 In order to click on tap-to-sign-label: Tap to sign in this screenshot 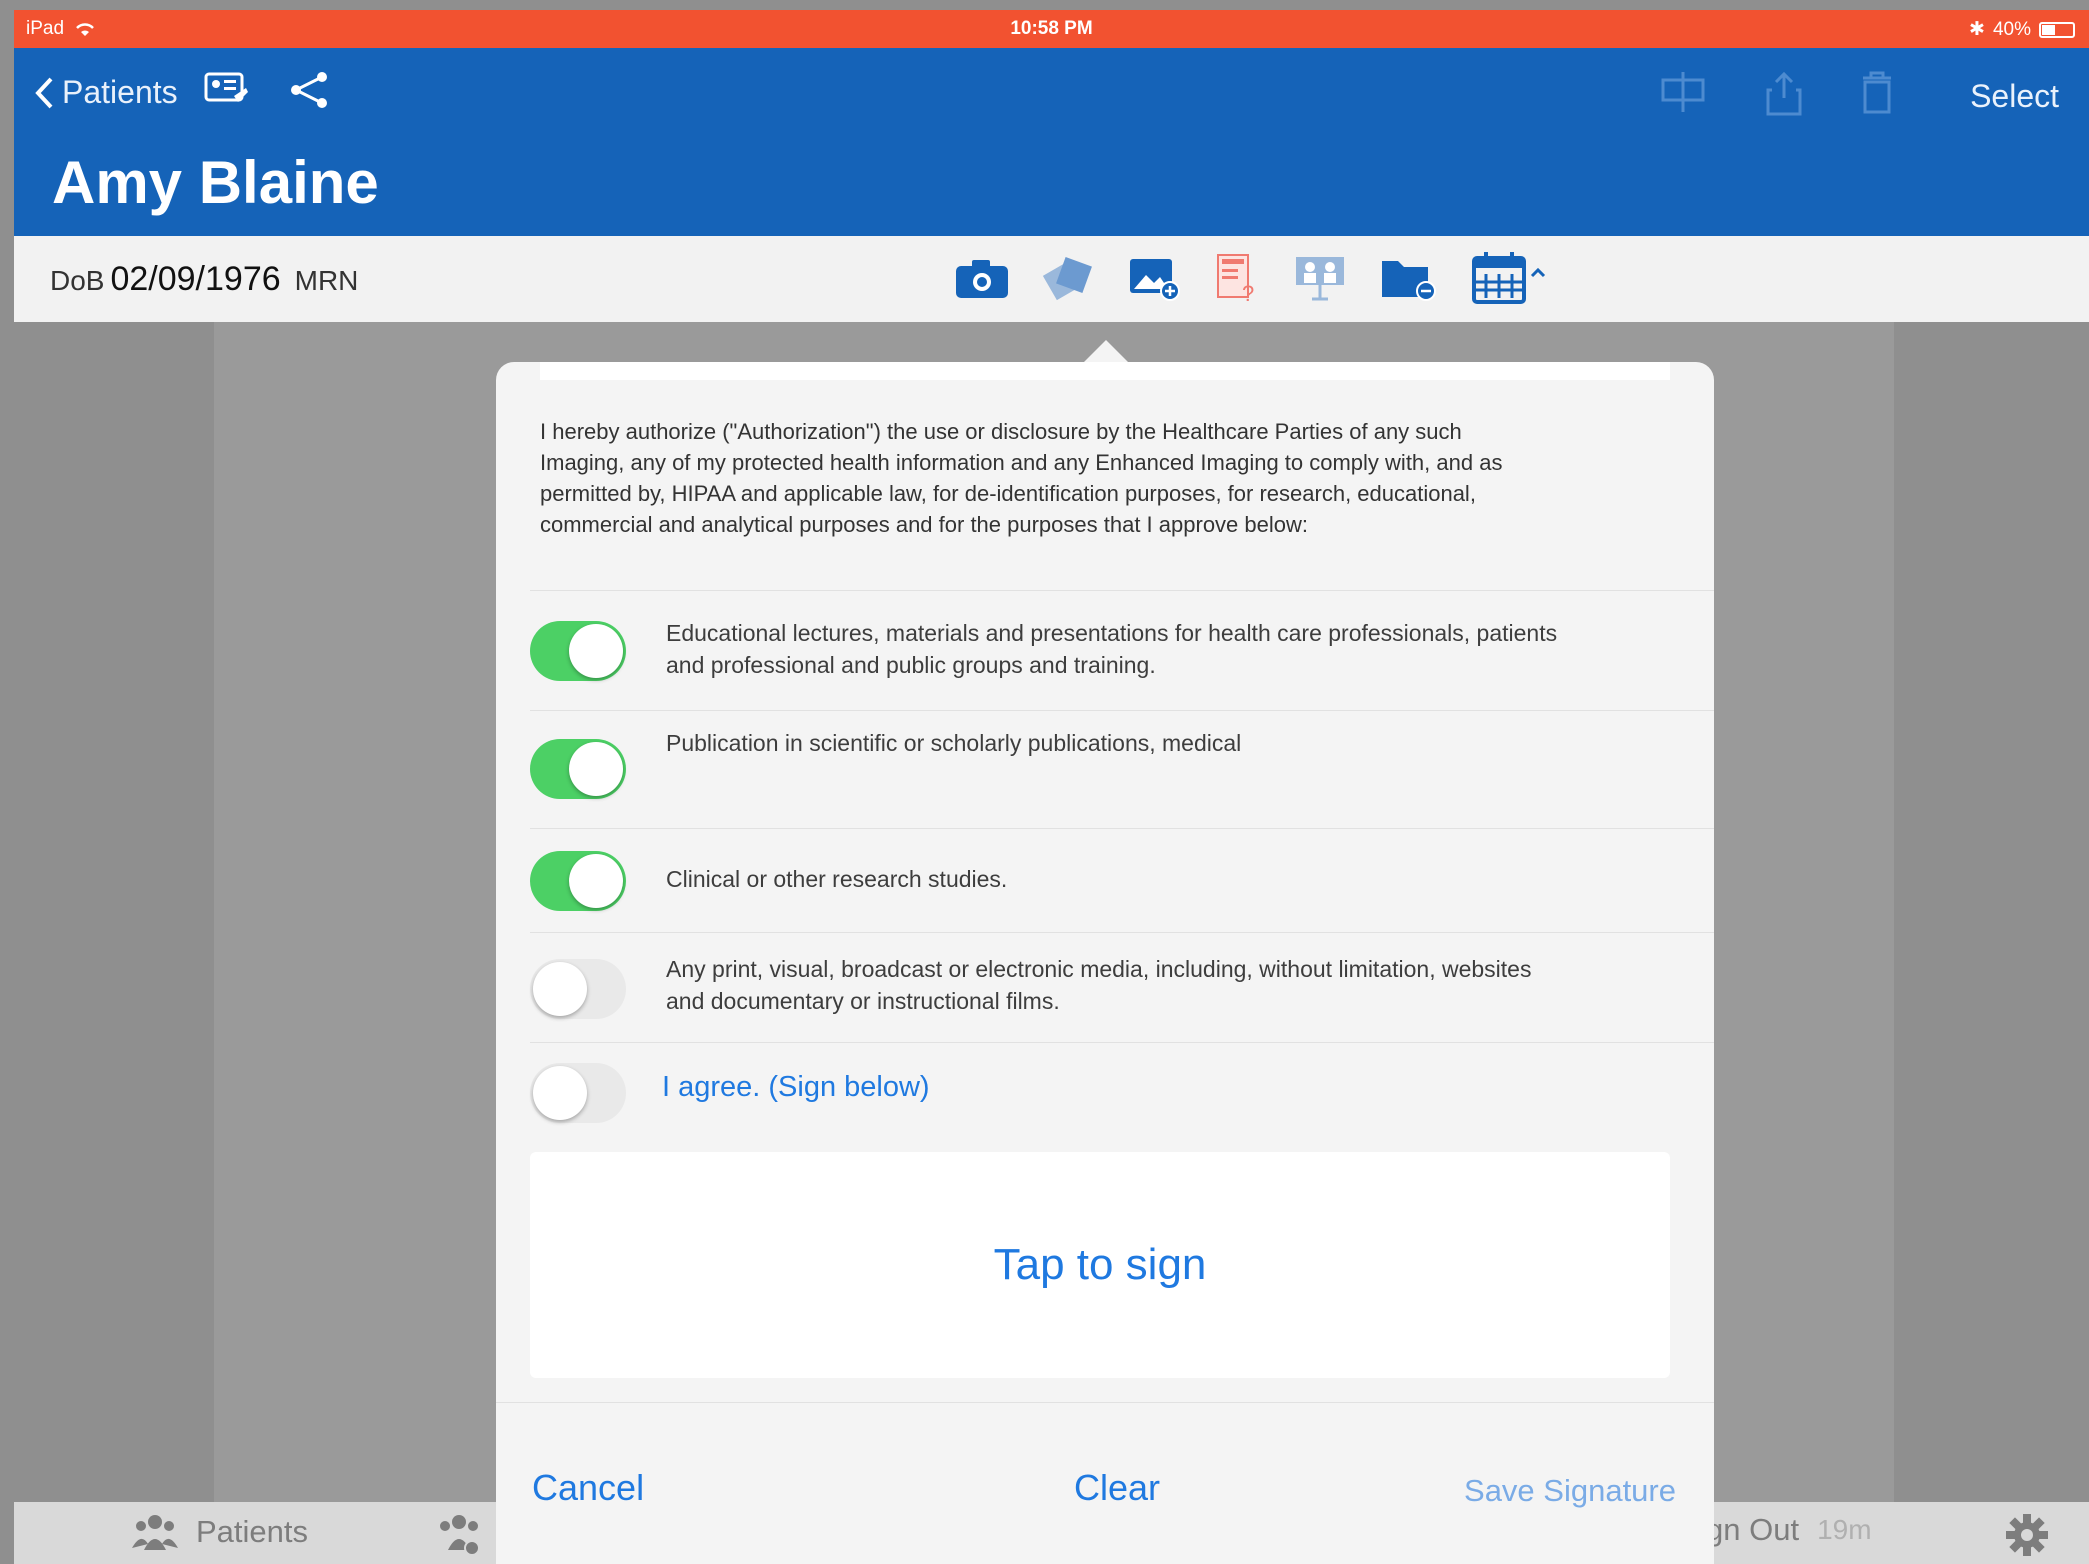, I will do `click(1100, 1264)`.